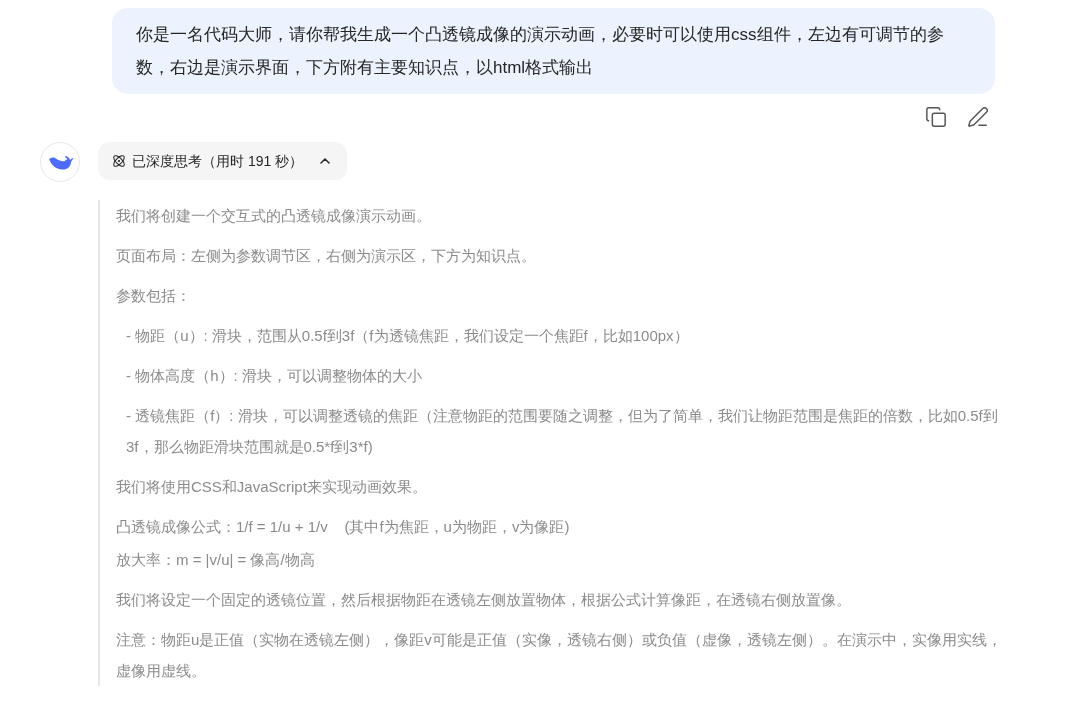 Image resolution: width=1080 pixels, height=712 pixels. Describe the element at coordinates (215, 560) in the screenshot. I see `thinking-paragraph: 放大率：m = |v/u| = 像高/物高` at that location.